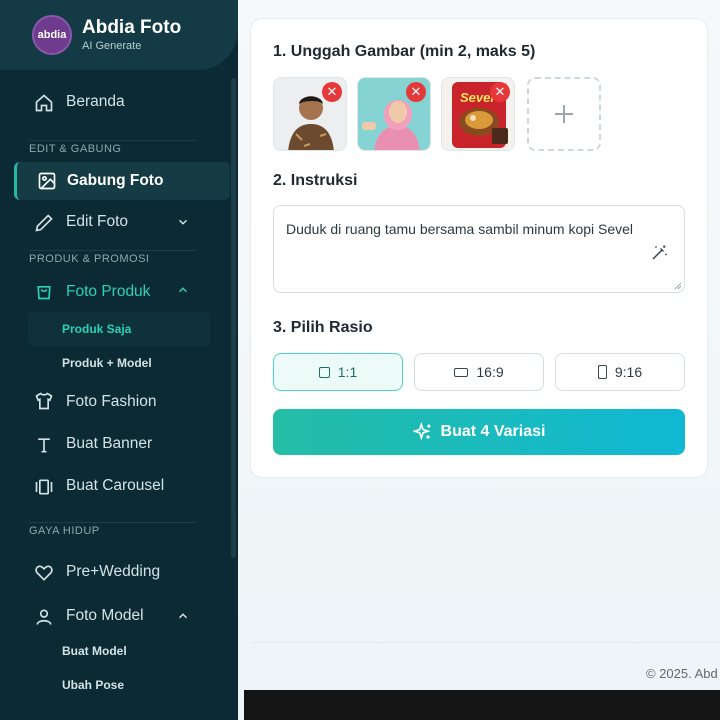 This screenshot has height=720, width=720. Describe the element at coordinates (421, 431) in the screenshot. I see `sparkles-icon` at that location.